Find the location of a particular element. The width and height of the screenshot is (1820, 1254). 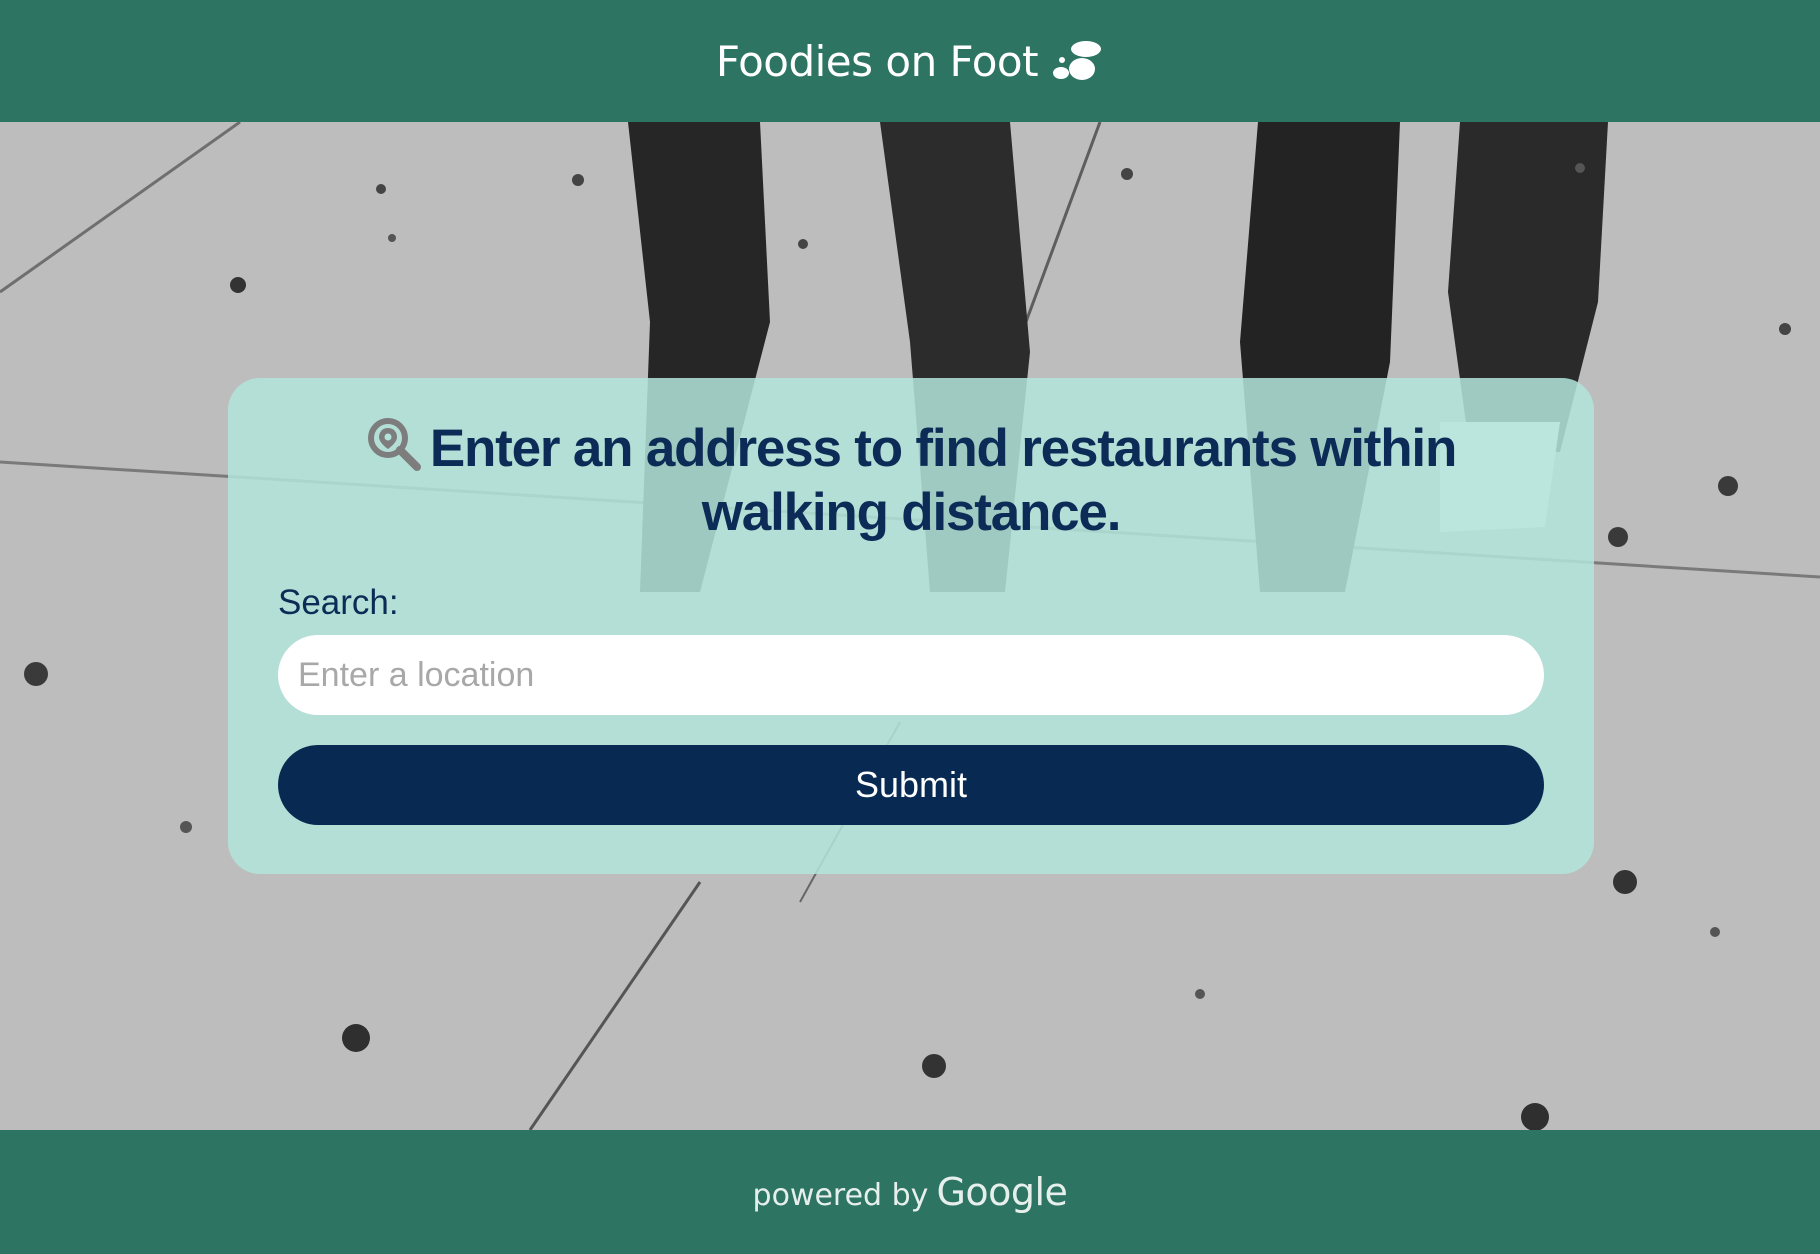

search-label: Search: is located at coordinates (338, 602).